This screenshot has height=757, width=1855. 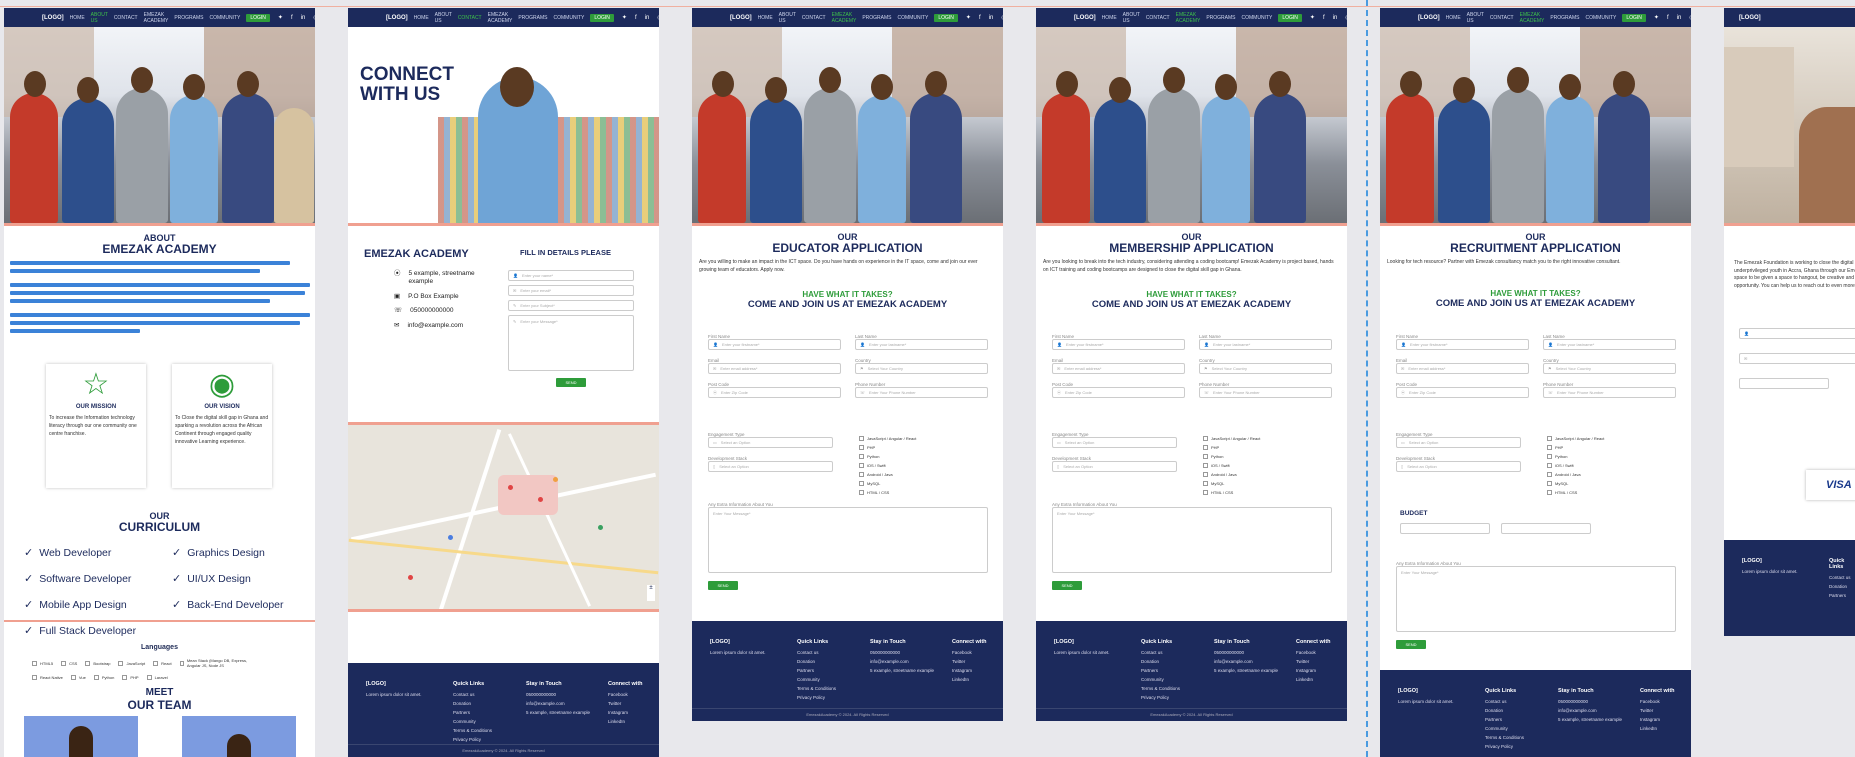 What do you see at coordinates (571, 275) in the screenshot?
I see `contact-name-input: 👤 Enter your name*` at bounding box center [571, 275].